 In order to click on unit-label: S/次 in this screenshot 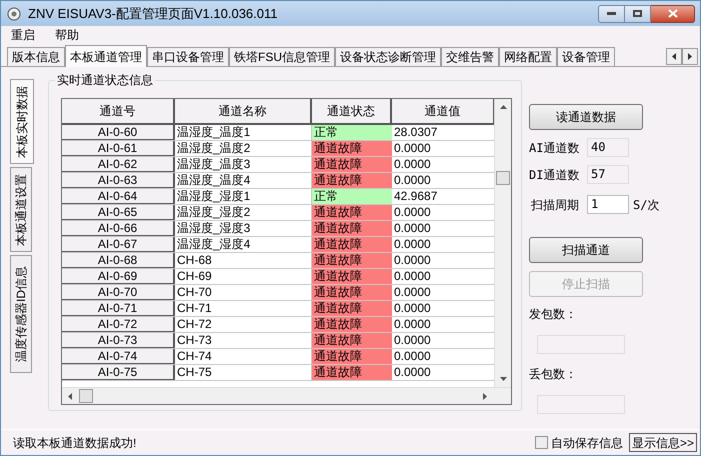, I will do `click(646, 205)`.